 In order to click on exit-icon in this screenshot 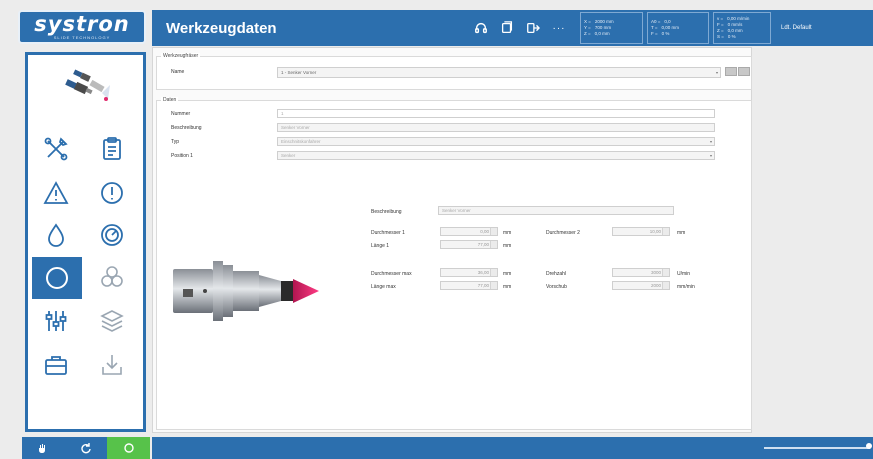, I will do `click(533, 28)`.